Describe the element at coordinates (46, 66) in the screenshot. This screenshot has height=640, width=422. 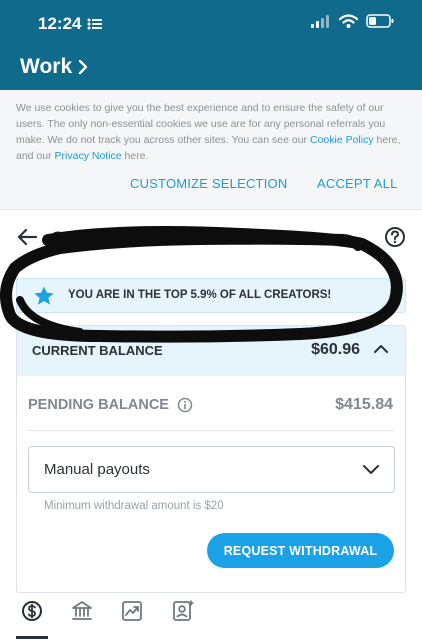
I see `page-title: Work` at that location.